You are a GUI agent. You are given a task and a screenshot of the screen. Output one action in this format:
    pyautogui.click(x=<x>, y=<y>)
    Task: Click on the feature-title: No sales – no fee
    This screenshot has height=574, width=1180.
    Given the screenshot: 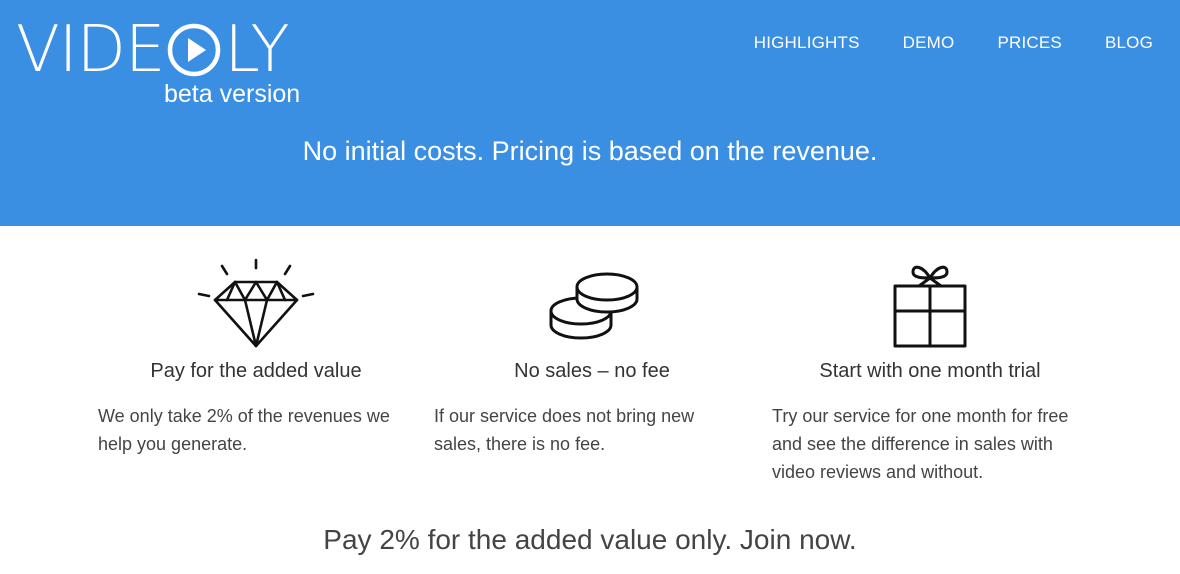 What is the action you would take?
    pyautogui.click(x=592, y=371)
    